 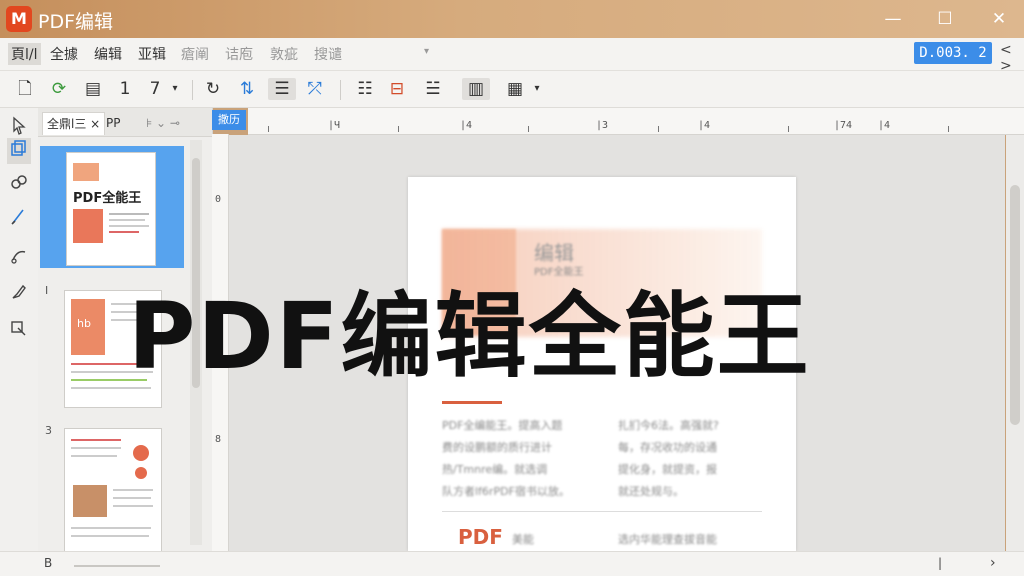 What do you see at coordinates (218, 439) in the screenshot?
I see `ruler-label: 8` at bounding box center [218, 439].